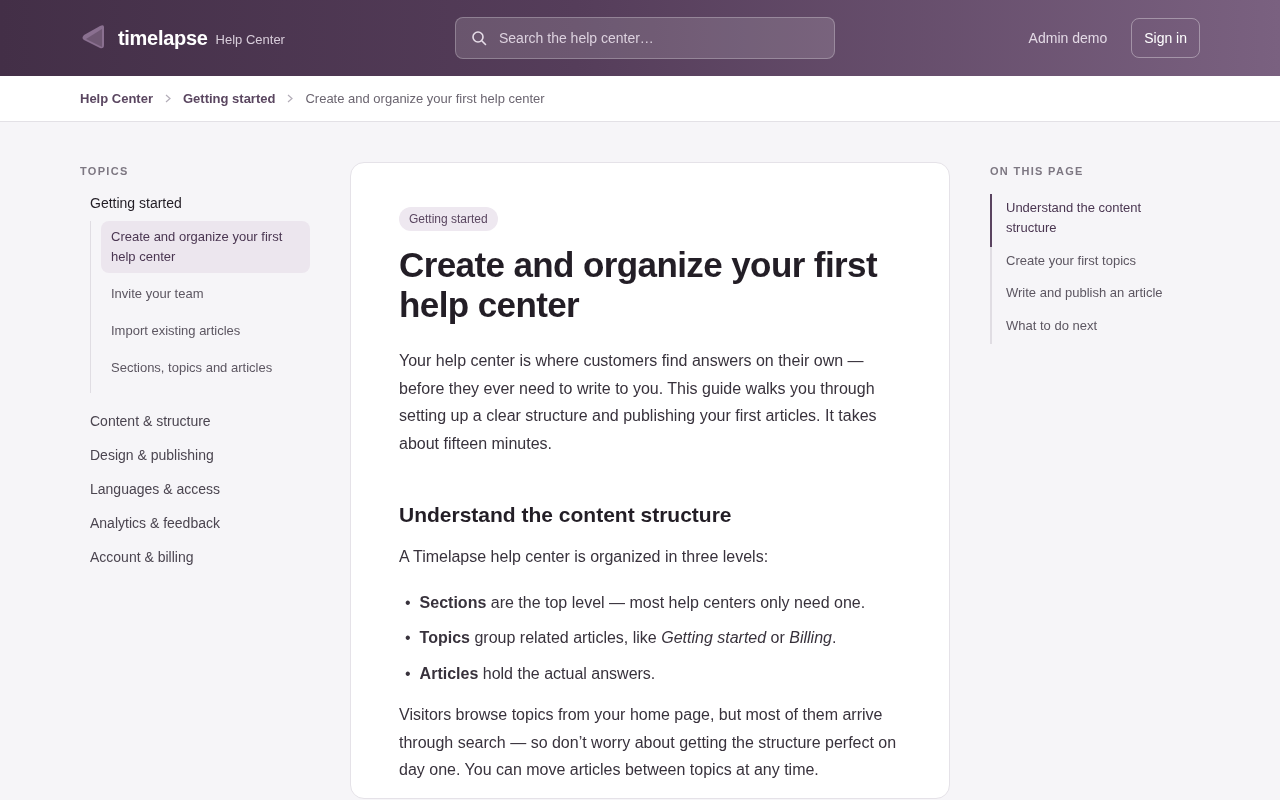 The height and width of the screenshot is (800, 1280). What do you see at coordinates (116, 98) in the screenshot?
I see `breadcrumb-link: Help Center` at bounding box center [116, 98].